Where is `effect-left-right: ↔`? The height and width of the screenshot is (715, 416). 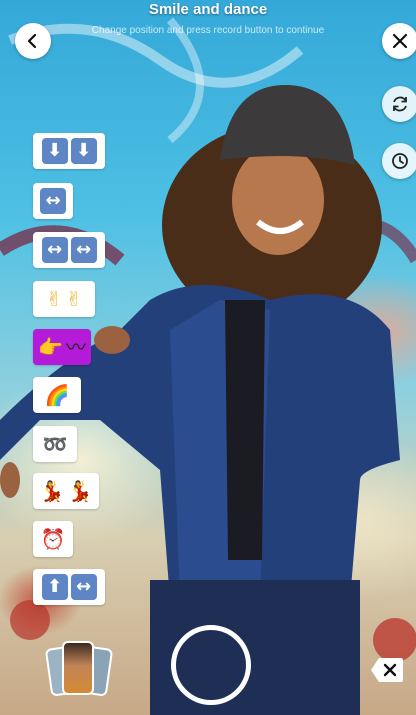 effect-left-right: ↔ is located at coordinates (53, 201).